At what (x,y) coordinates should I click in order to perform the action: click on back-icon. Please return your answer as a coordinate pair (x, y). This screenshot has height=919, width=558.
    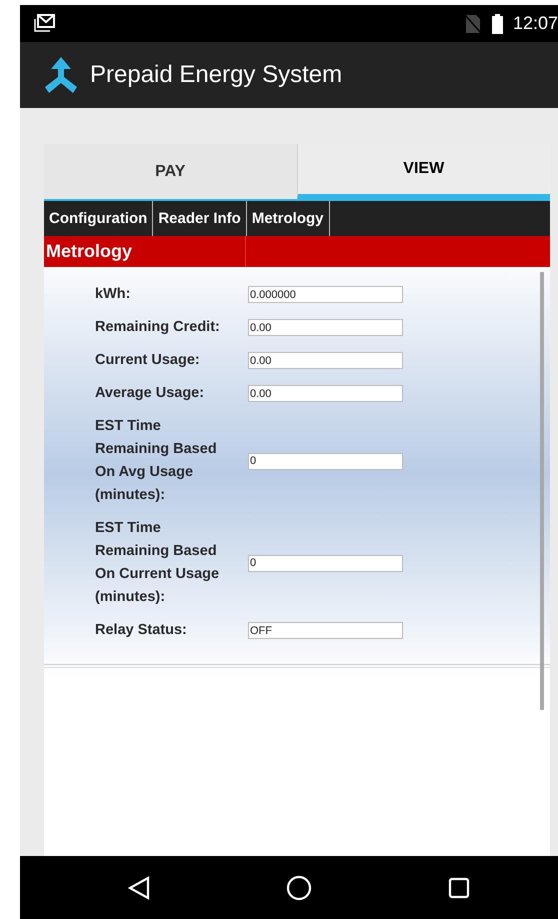
    Looking at the image, I should click on (139, 888).